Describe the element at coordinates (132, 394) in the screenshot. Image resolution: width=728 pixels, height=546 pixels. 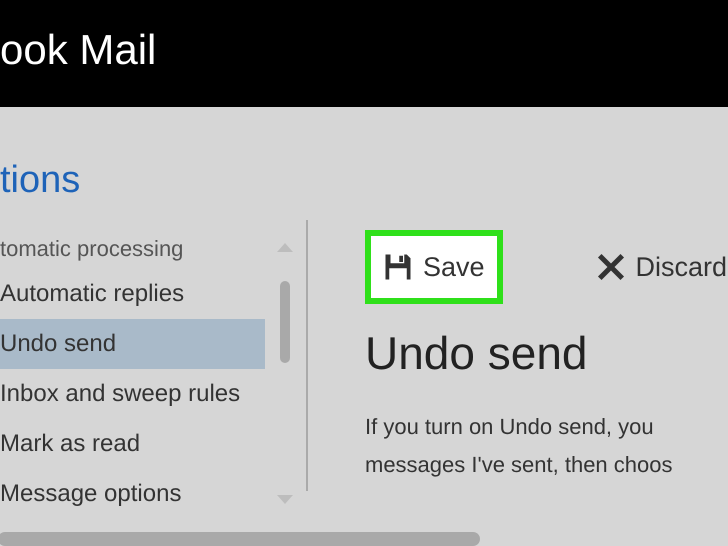
I see `sidebar-item: Inbox and sweep rules` at that location.